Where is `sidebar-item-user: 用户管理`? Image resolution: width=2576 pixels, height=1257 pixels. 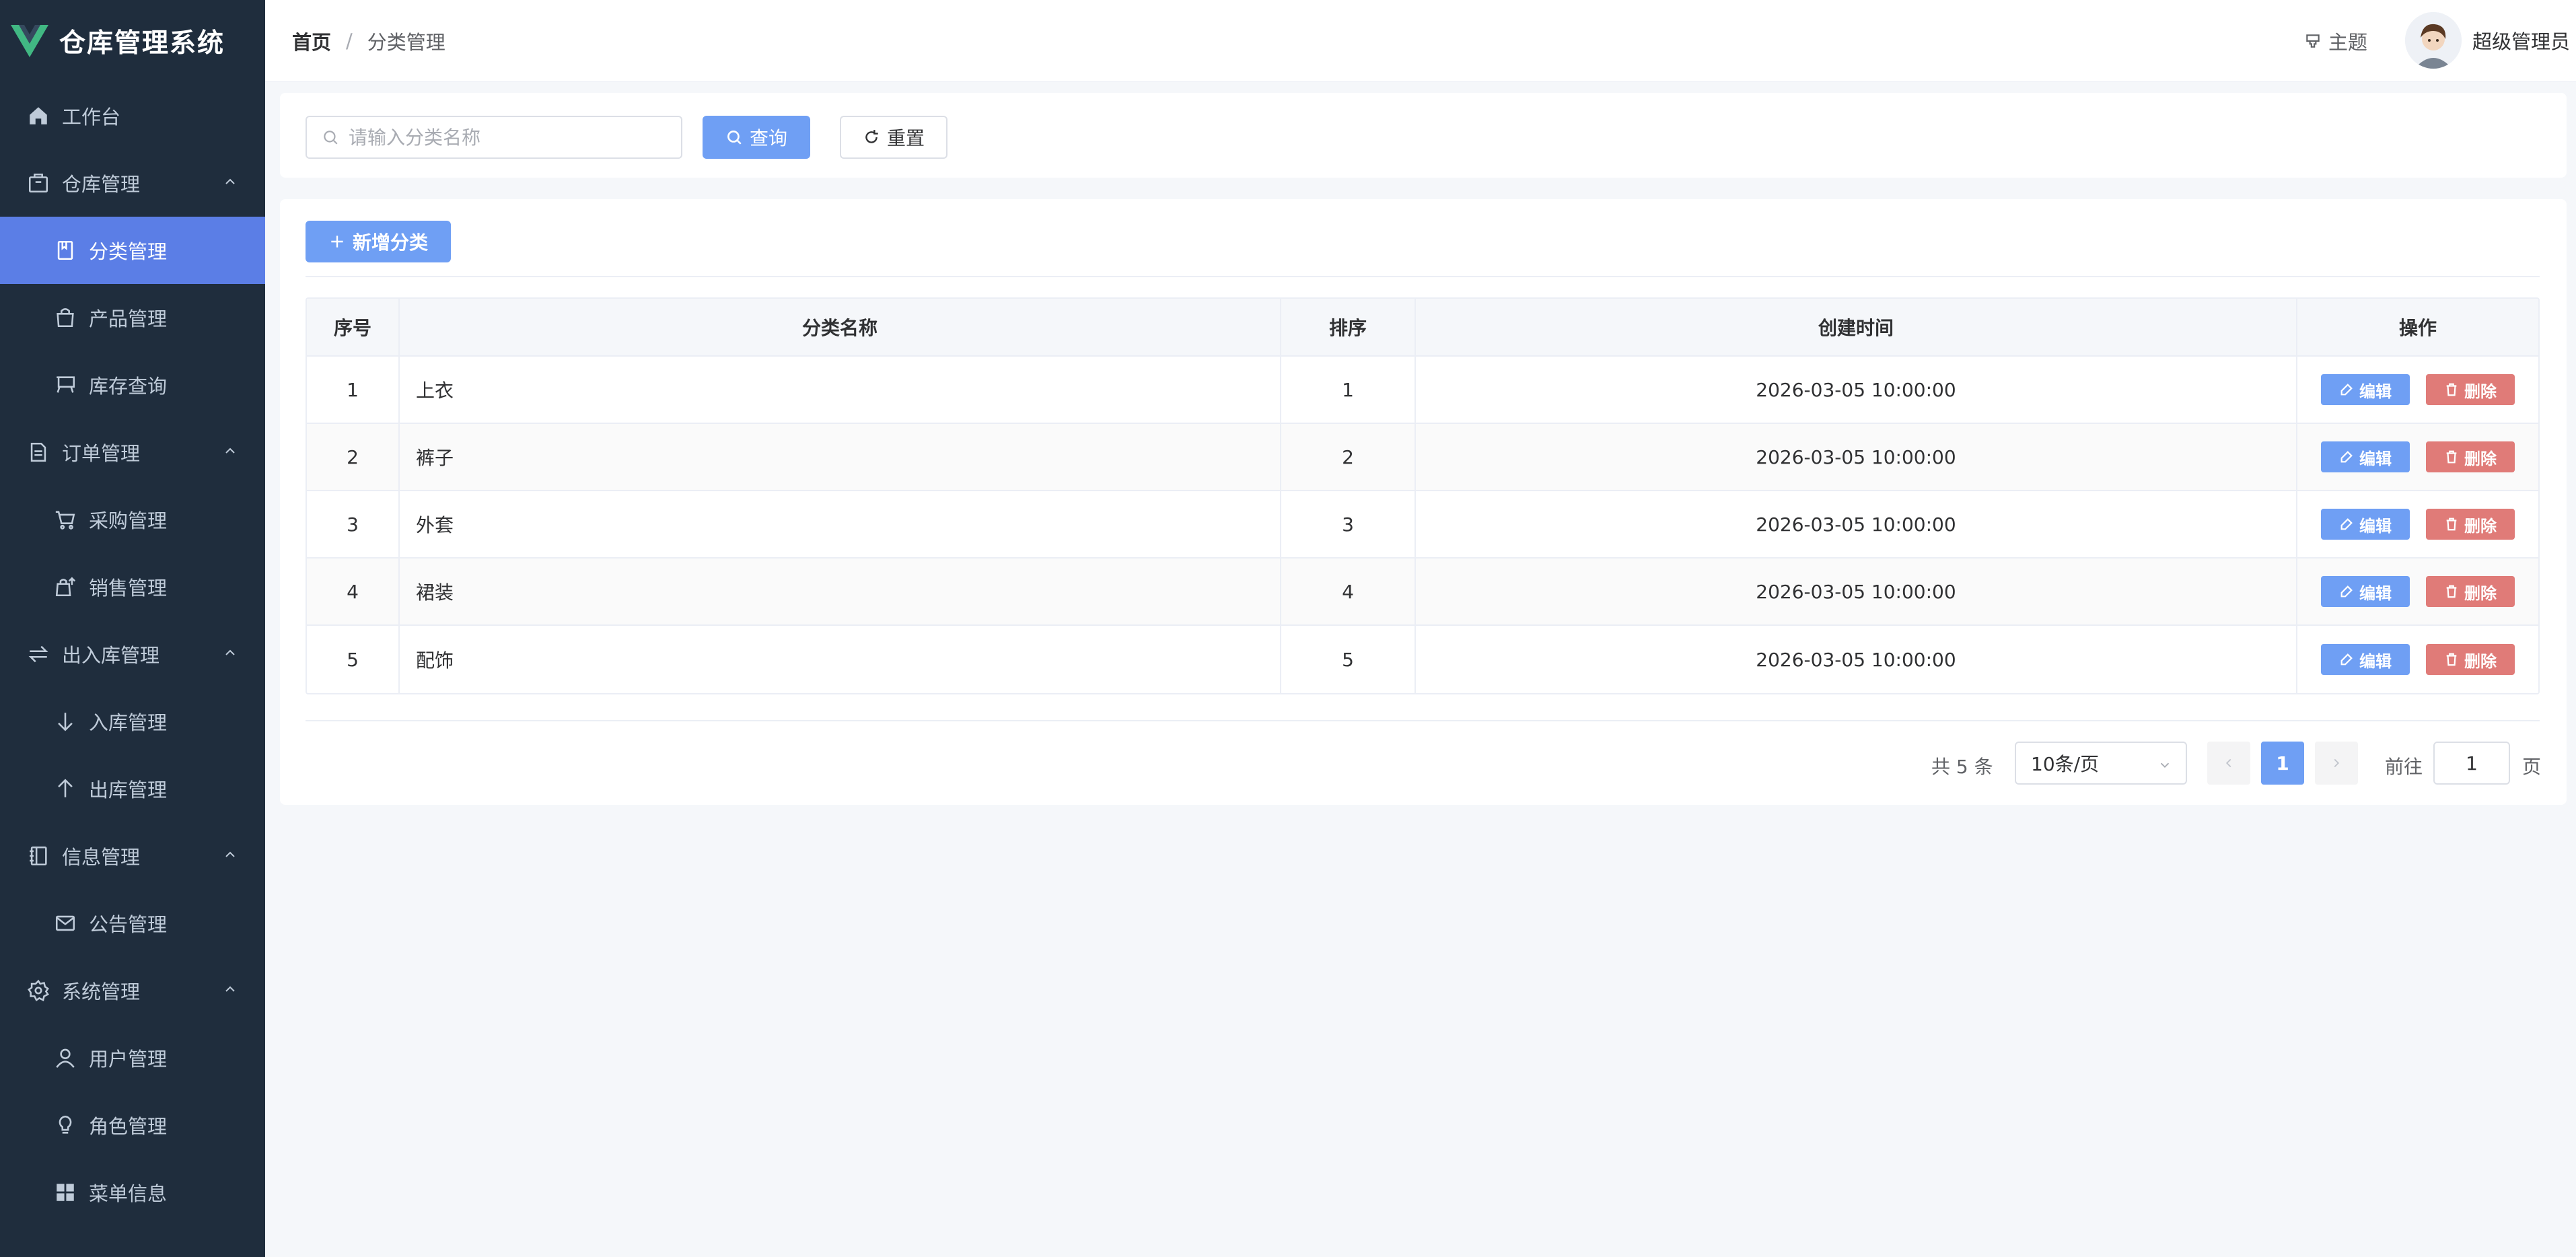
sidebar-item-user: 用户管理 is located at coordinates (132, 1057).